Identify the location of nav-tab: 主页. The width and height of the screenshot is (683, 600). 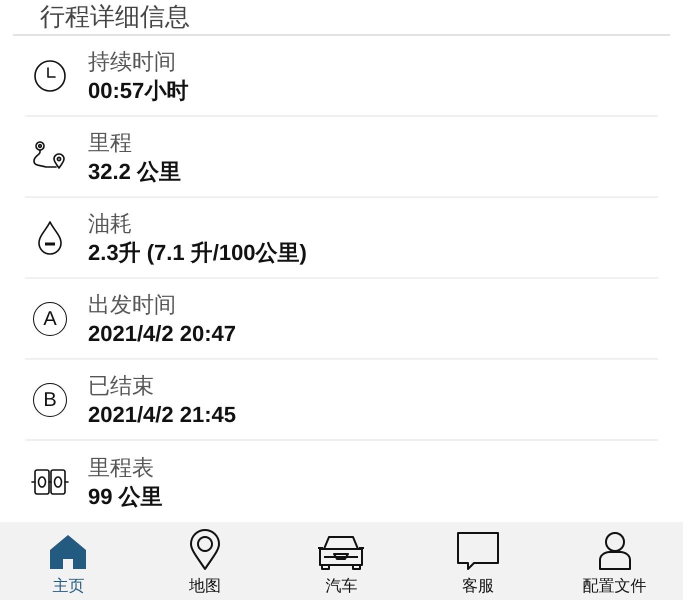
(68, 561).